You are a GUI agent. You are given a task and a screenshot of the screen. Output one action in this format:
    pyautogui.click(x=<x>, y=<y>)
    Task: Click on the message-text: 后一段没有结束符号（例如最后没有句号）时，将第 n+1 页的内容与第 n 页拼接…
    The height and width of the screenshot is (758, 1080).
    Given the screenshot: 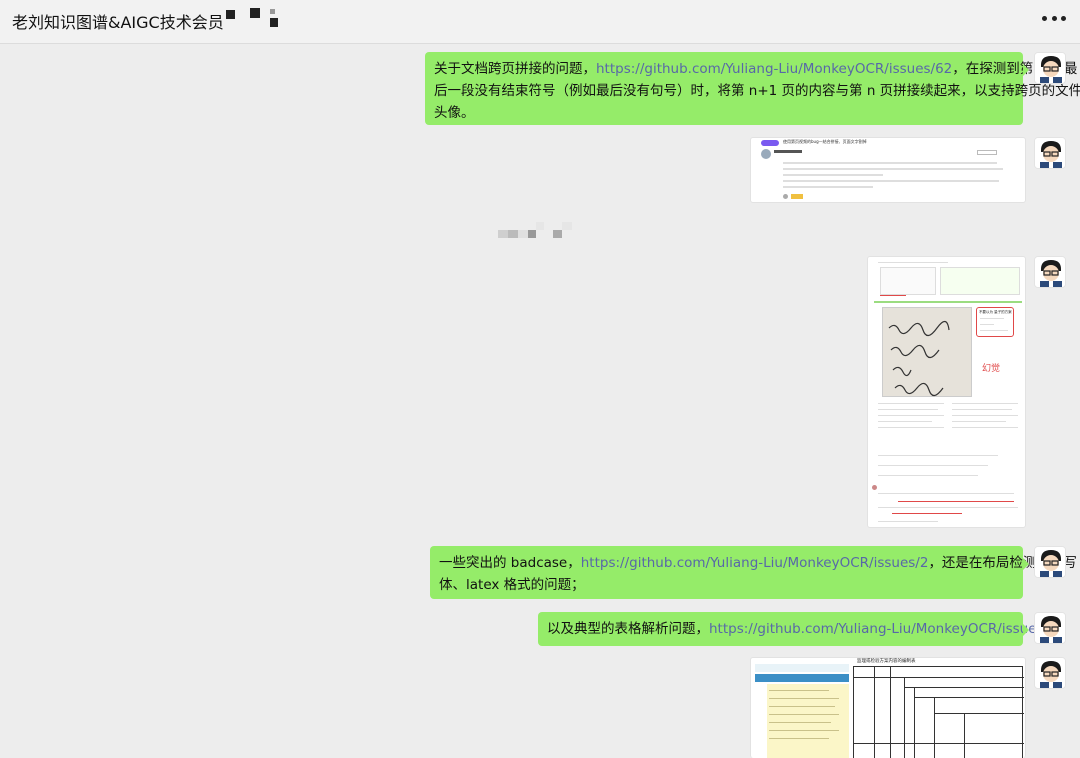 What is the action you would take?
    pyautogui.click(x=757, y=91)
    